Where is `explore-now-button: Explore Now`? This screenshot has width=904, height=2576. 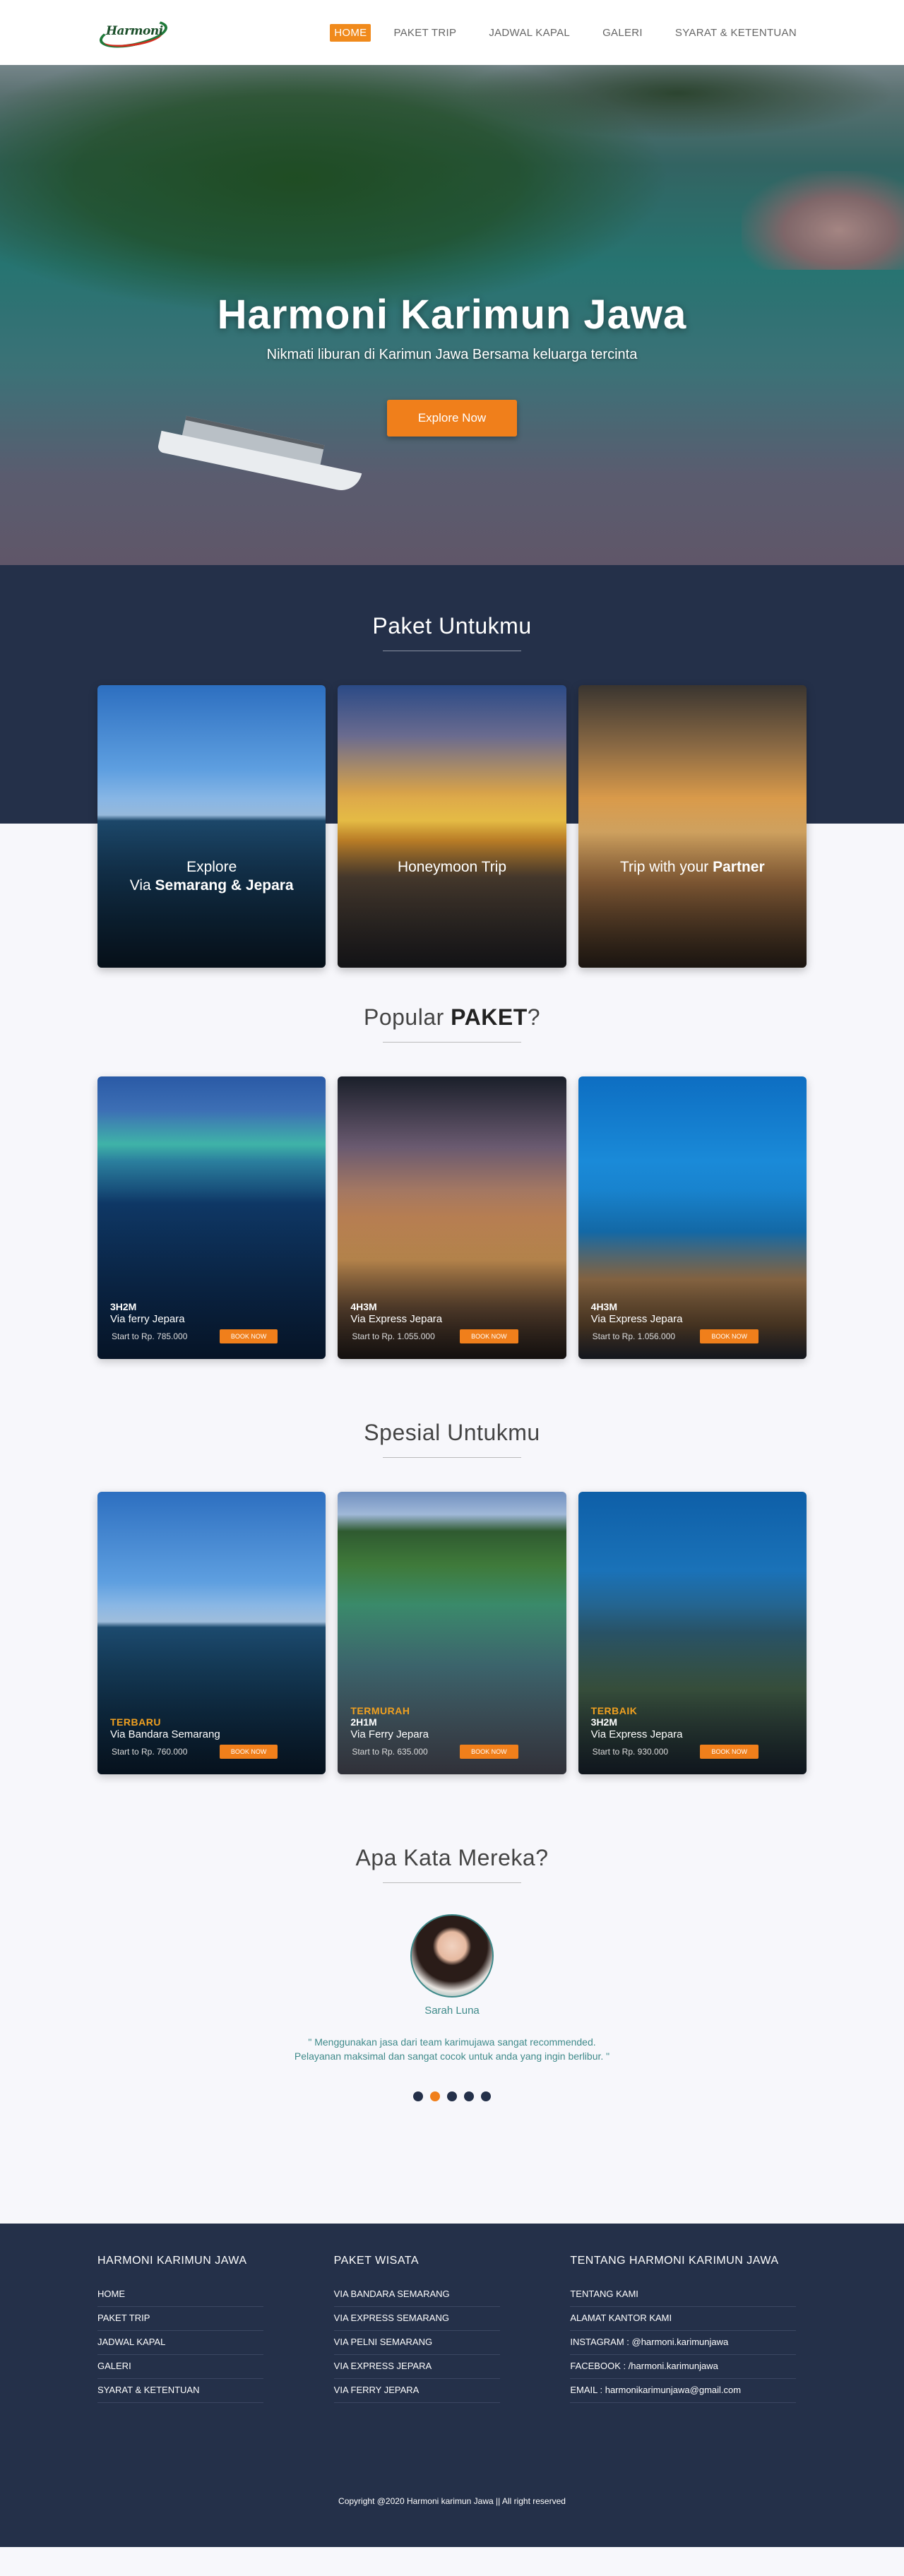
explore-now-button: Explore Now is located at coordinates (452, 418).